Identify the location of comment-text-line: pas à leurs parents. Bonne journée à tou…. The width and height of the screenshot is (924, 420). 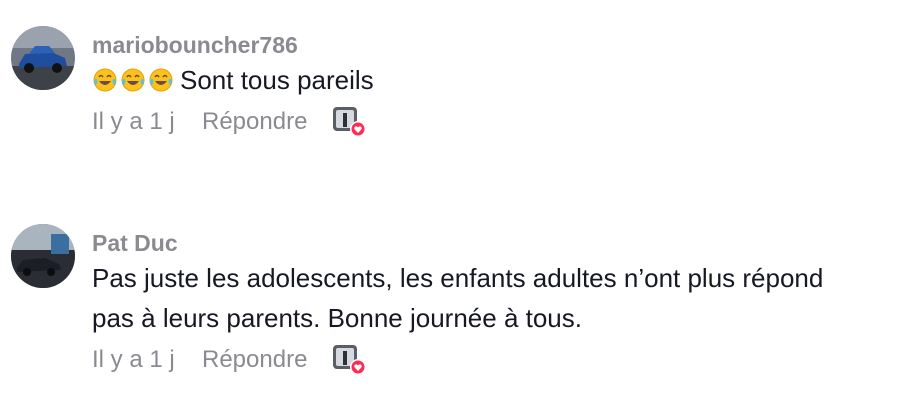
(337, 318).